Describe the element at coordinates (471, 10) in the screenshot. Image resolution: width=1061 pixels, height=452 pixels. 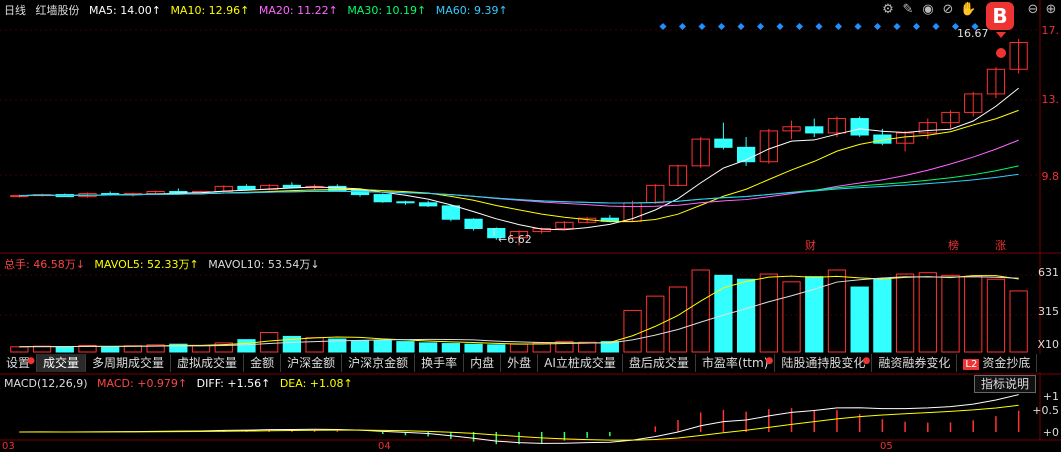
I see `ma60-label: MA60: 9.39↑` at that location.